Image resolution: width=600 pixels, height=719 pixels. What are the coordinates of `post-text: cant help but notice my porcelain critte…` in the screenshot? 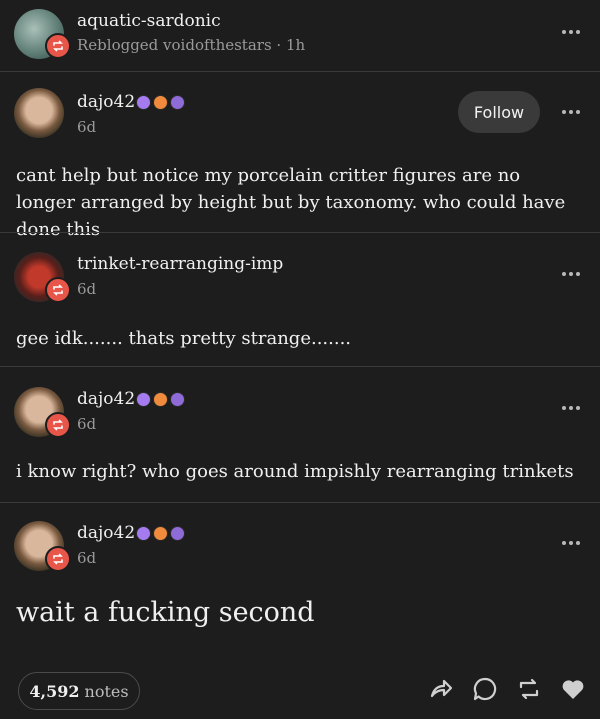 It's located at (291, 202).